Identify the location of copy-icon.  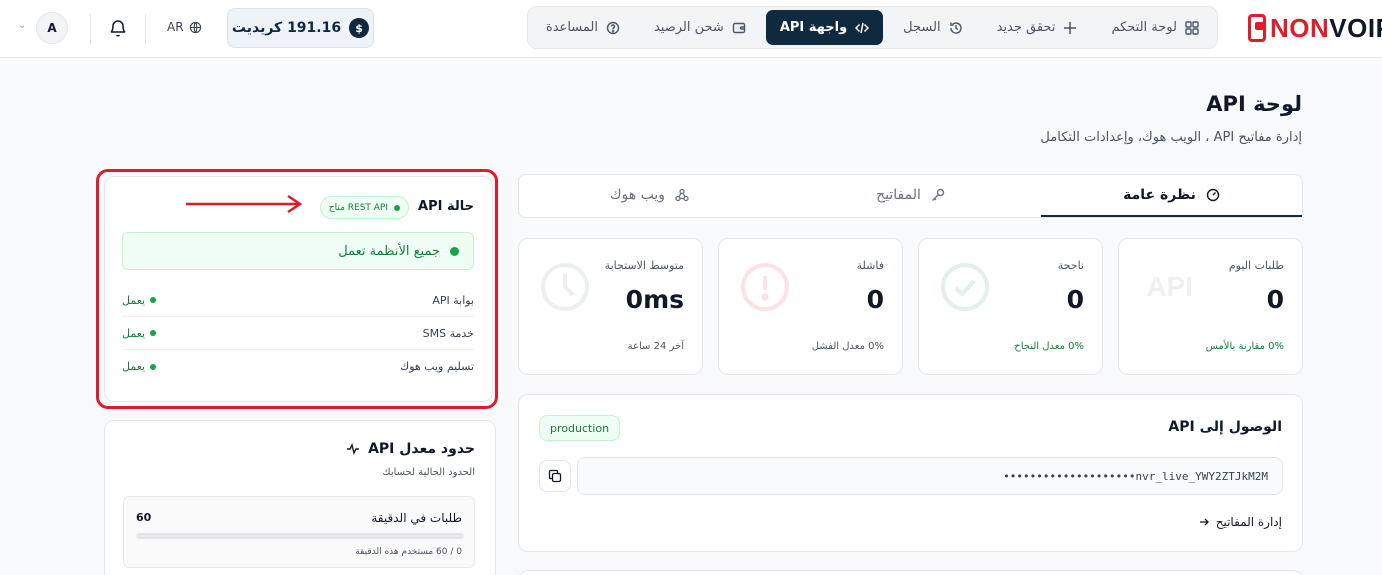
(555, 476).